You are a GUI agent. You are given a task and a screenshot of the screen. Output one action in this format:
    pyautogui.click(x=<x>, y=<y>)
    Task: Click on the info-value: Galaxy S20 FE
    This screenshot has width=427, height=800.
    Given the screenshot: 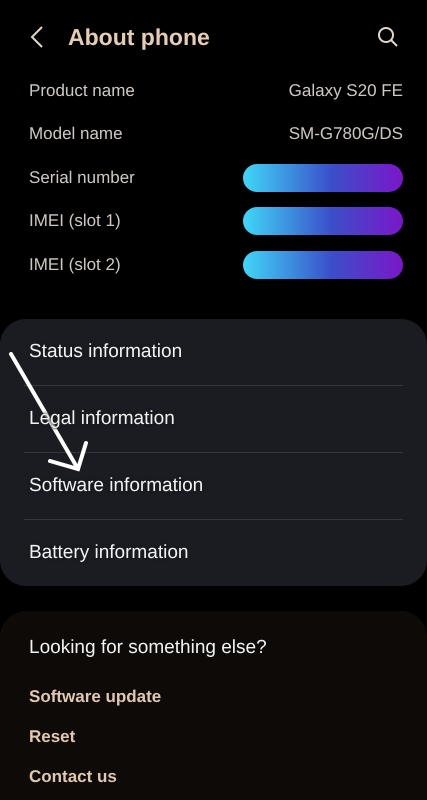 What is the action you would take?
    pyautogui.click(x=345, y=90)
    